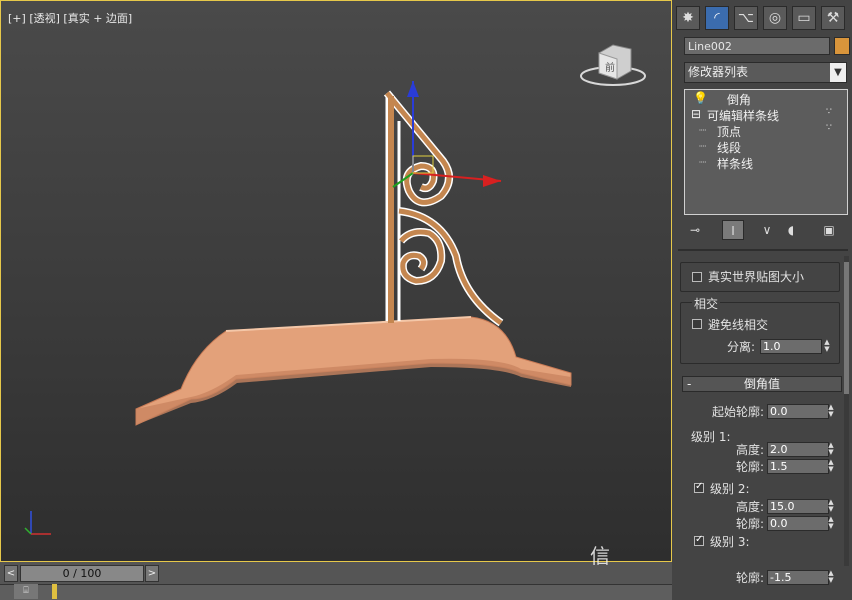 The height and width of the screenshot is (600, 852). I want to click on time-marker, so click(54, 591).